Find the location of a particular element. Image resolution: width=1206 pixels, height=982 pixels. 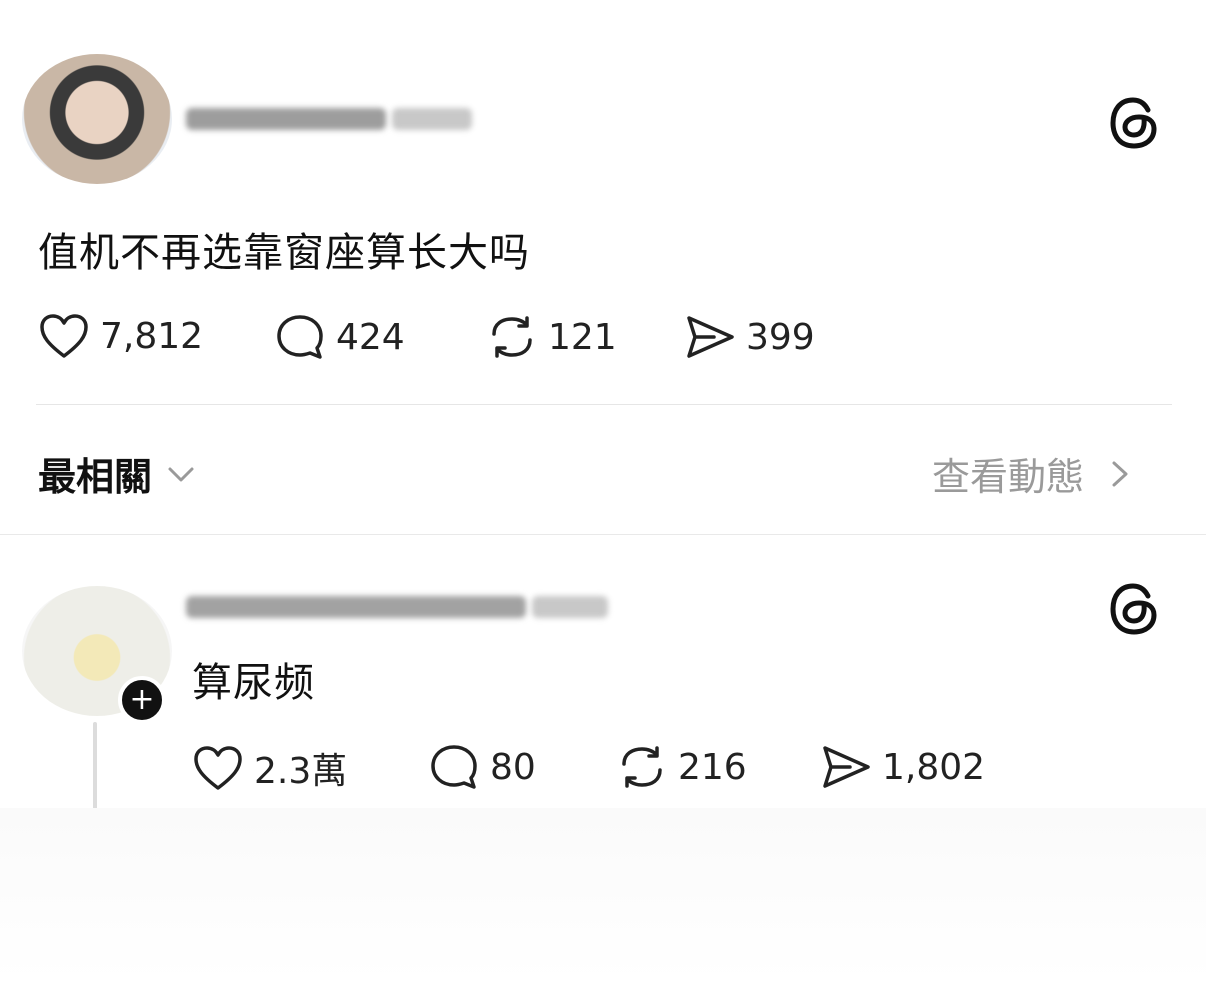

post-timestamp is located at coordinates (432, 119).